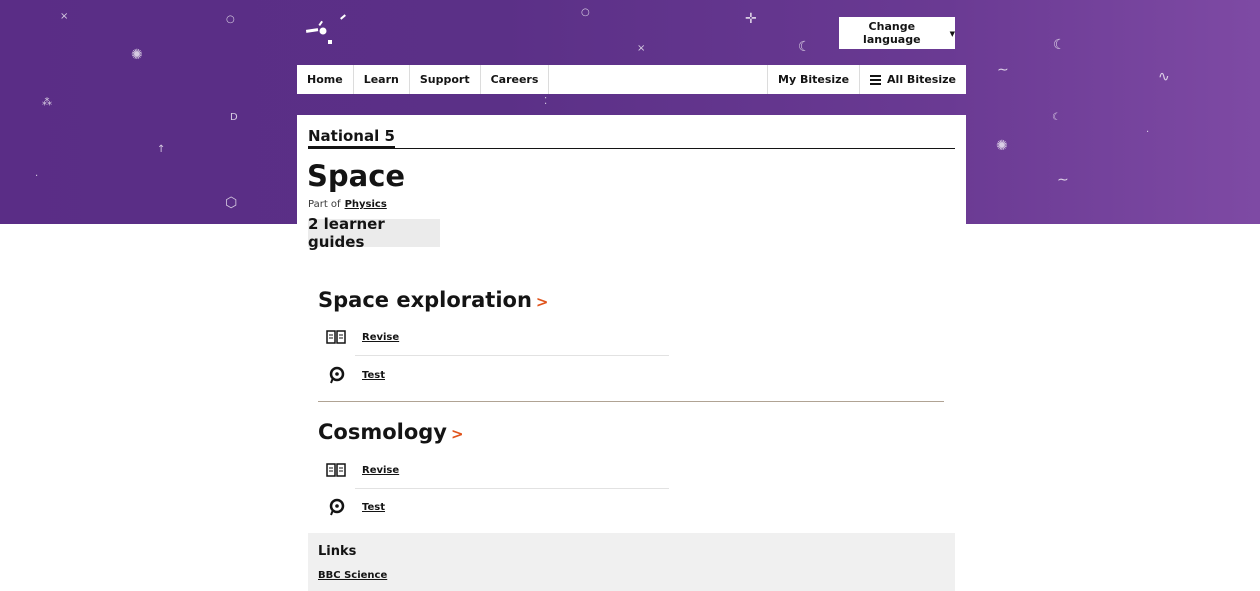 The height and width of the screenshot is (591, 1260). What do you see at coordinates (921, 79) in the screenshot?
I see `nav-all-bitesize-label: All Bitesize` at bounding box center [921, 79].